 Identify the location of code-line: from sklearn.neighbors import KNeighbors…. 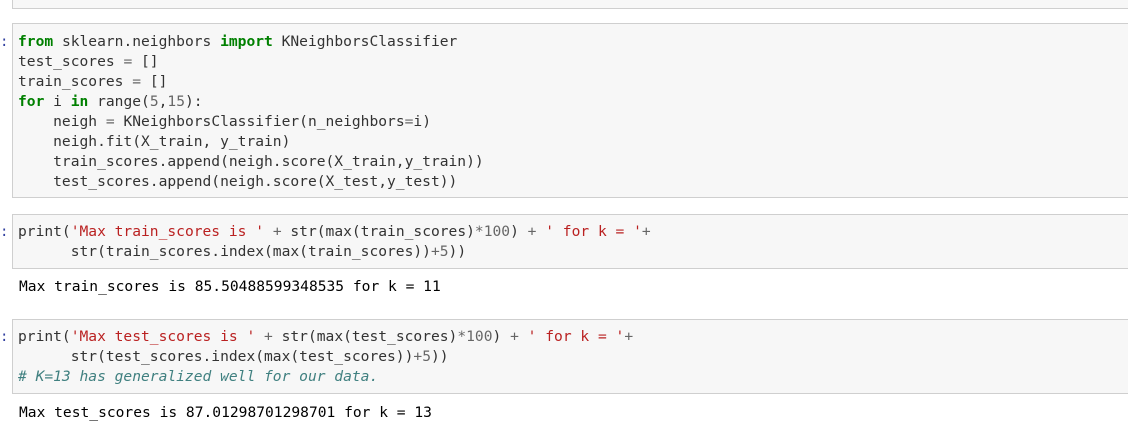
(238, 41).